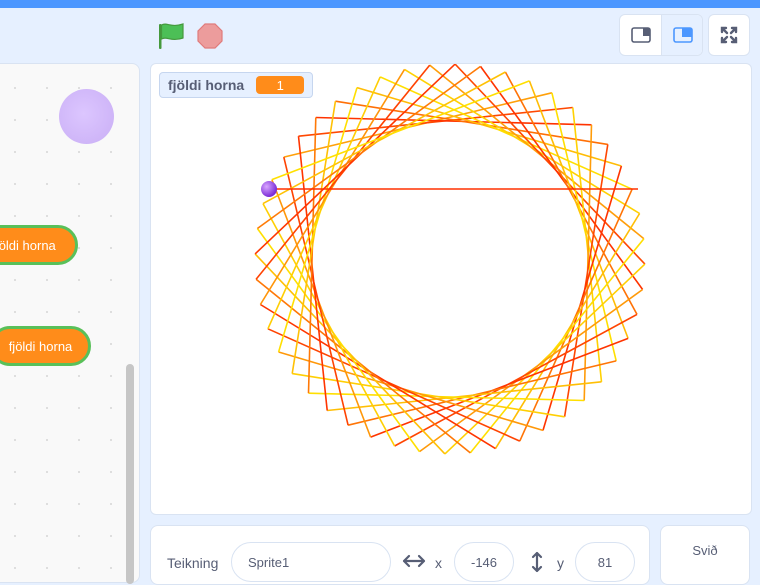 This screenshot has width=760, height=585. I want to click on stage-size-toggle, so click(661, 35).